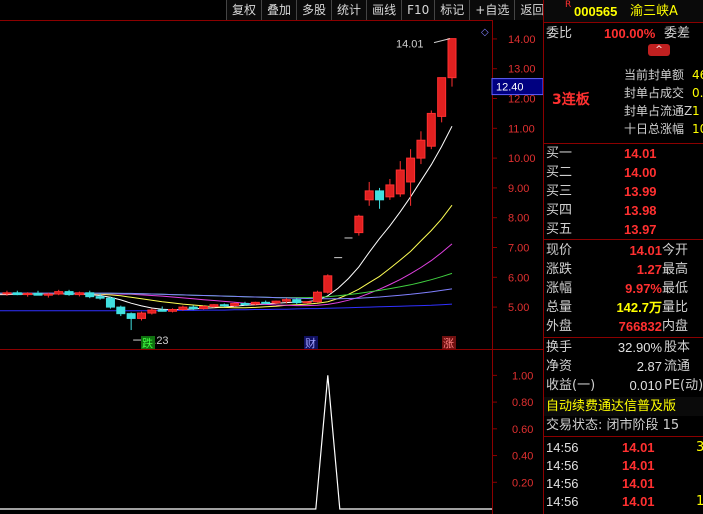  Describe the element at coordinates (623, 229) in the screenshot. I see `buy-row: 买五 13.97` at that location.